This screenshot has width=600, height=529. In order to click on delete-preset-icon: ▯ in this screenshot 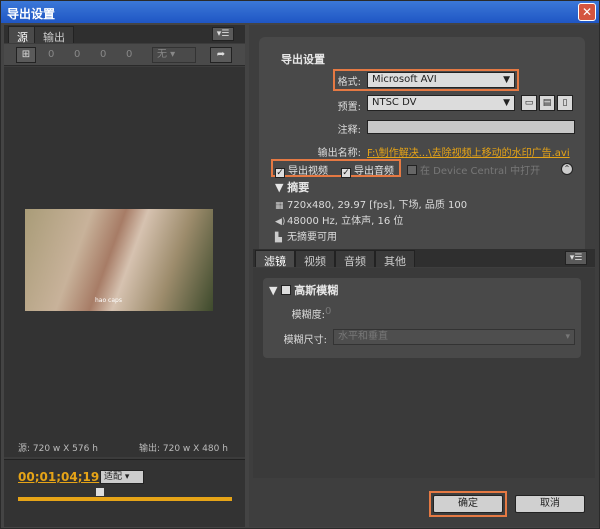, I will do `click(565, 103)`.